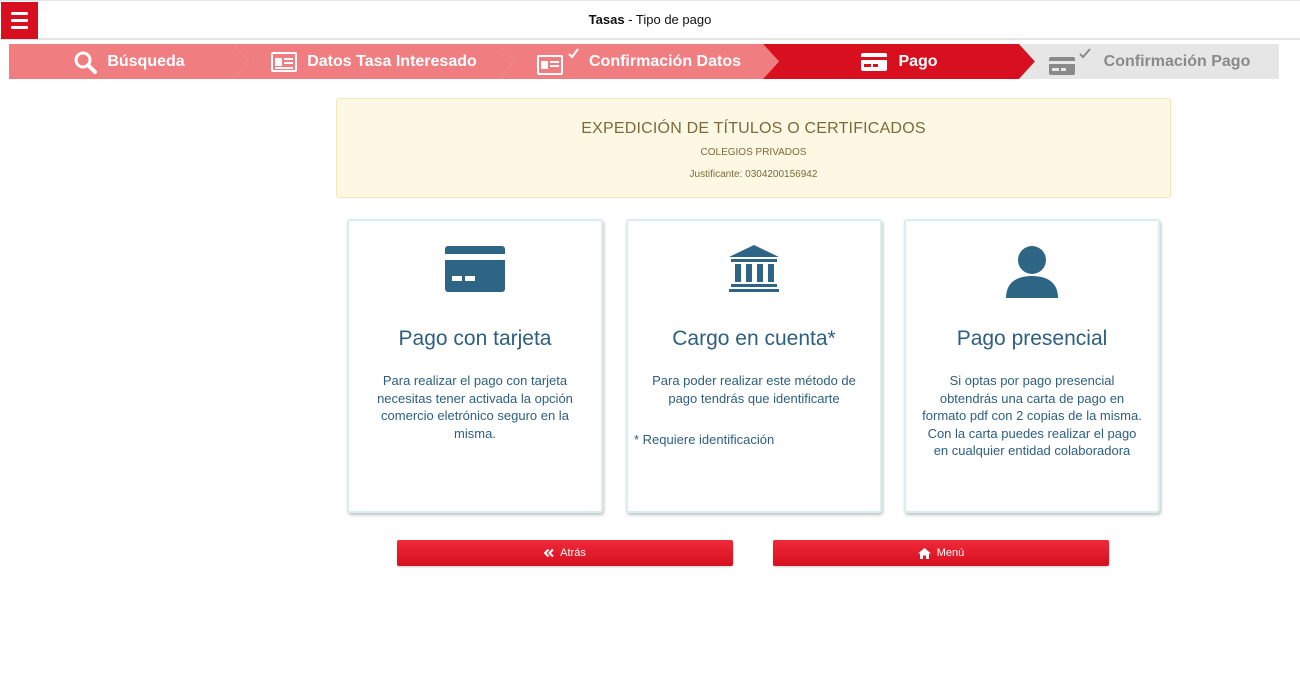  I want to click on step-confirmacion-pago: Confirmación Pago, so click(1149, 61).